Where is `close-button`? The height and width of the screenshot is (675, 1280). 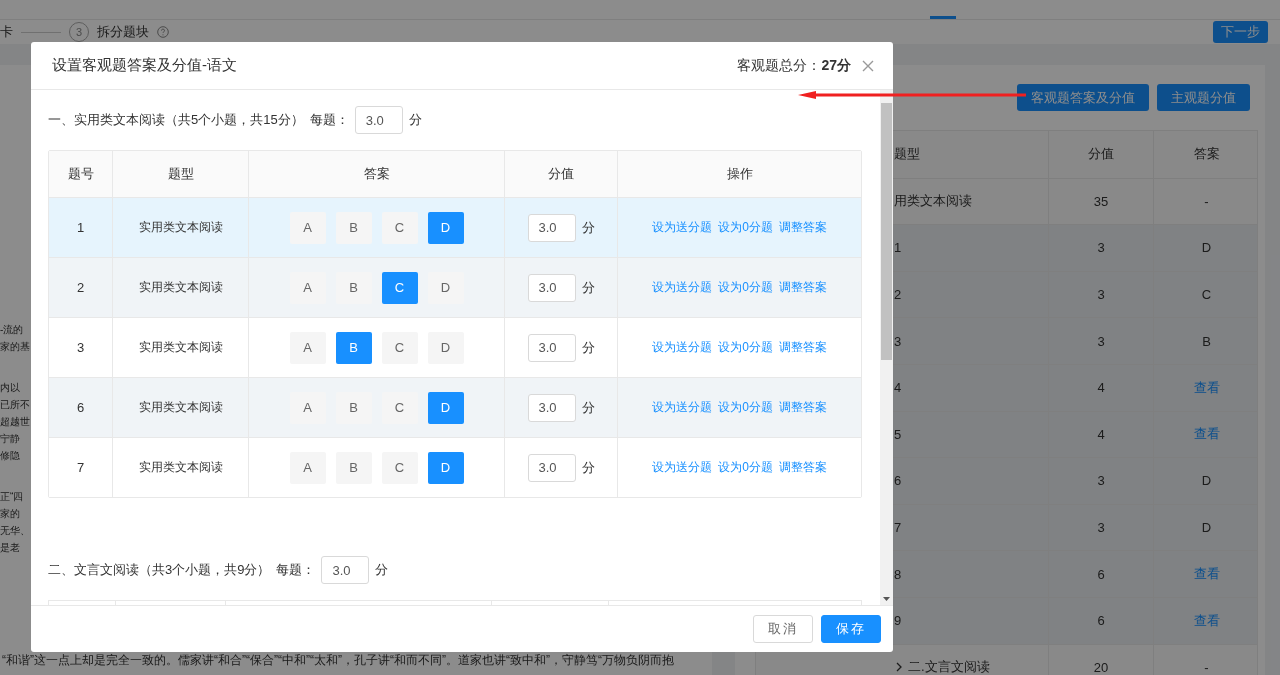
close-button is located at coordinates (868, 65).